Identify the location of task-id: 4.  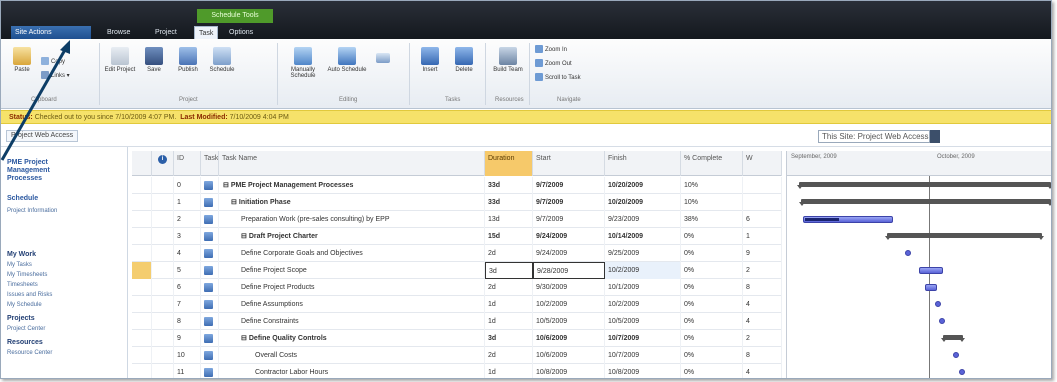
(187, 253).